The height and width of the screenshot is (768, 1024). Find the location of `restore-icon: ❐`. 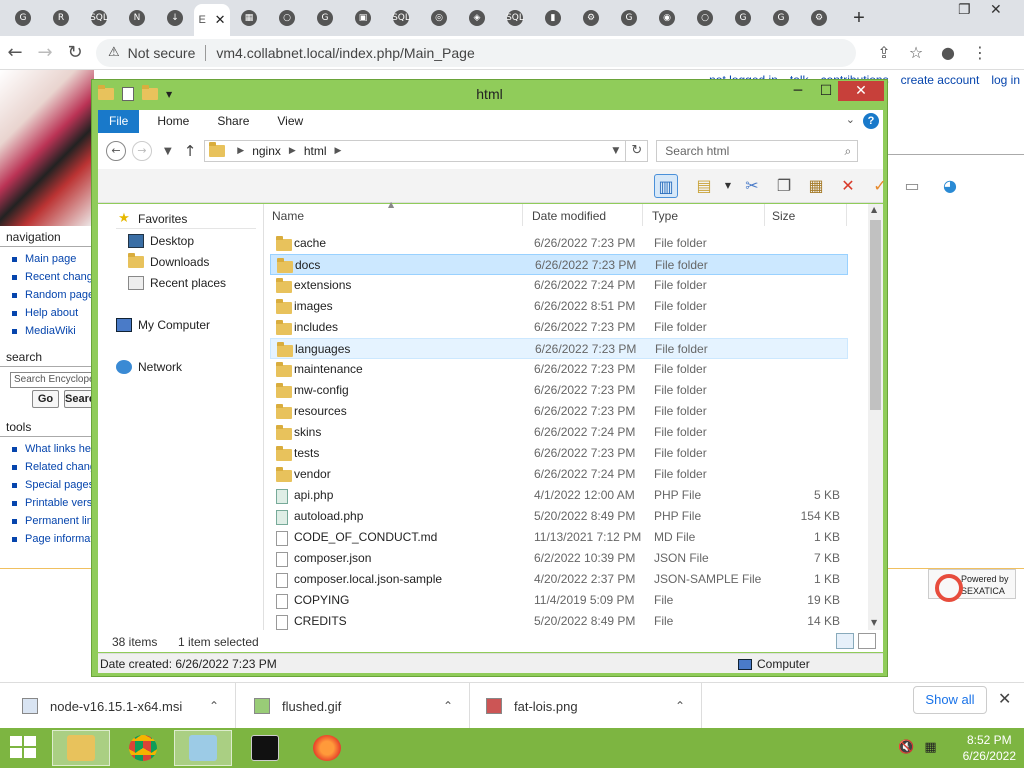

restore-icon: ❐ is located at coordinates (964, 10).